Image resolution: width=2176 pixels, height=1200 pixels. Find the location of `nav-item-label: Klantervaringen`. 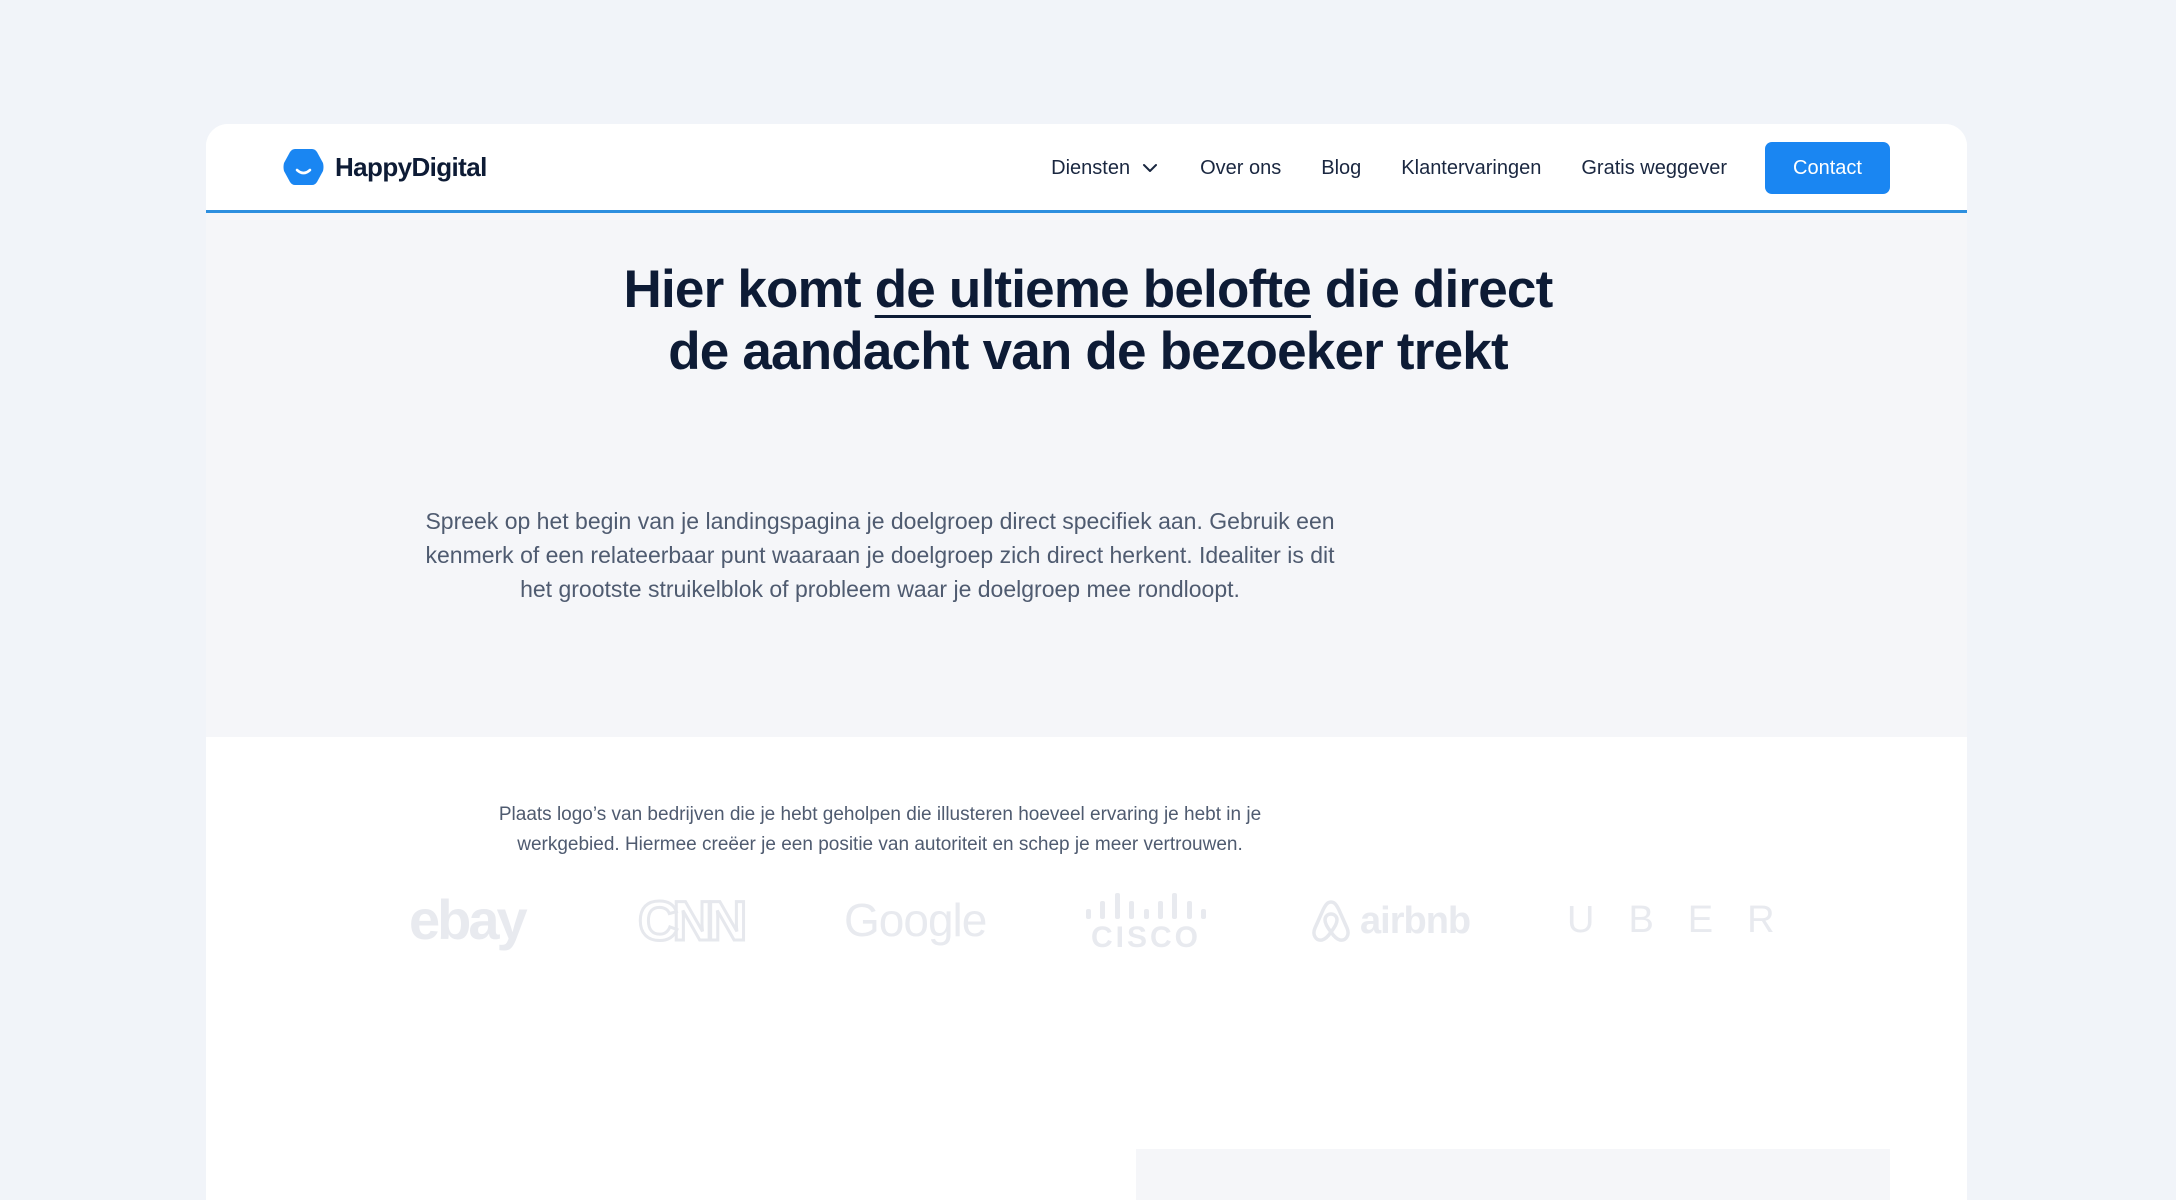

nav-item-label: Klantervaringen is located at coordinates (1471, 167).